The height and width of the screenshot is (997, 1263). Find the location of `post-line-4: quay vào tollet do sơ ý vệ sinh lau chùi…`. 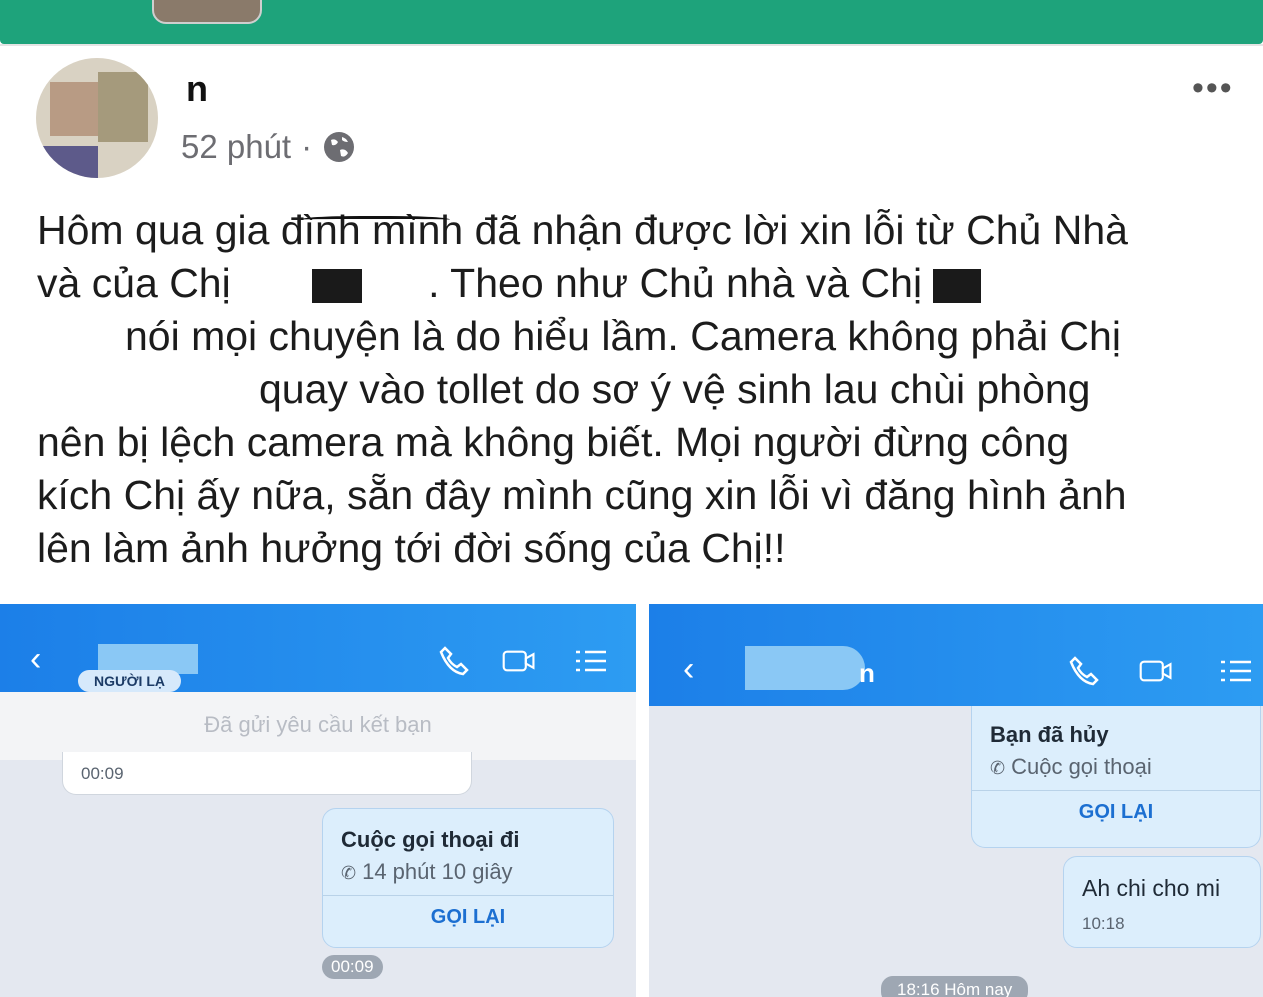

post-line-4: quay vào tollet do sơ ý vệ sinh lau chùi… is located at coordinates (675, 389).